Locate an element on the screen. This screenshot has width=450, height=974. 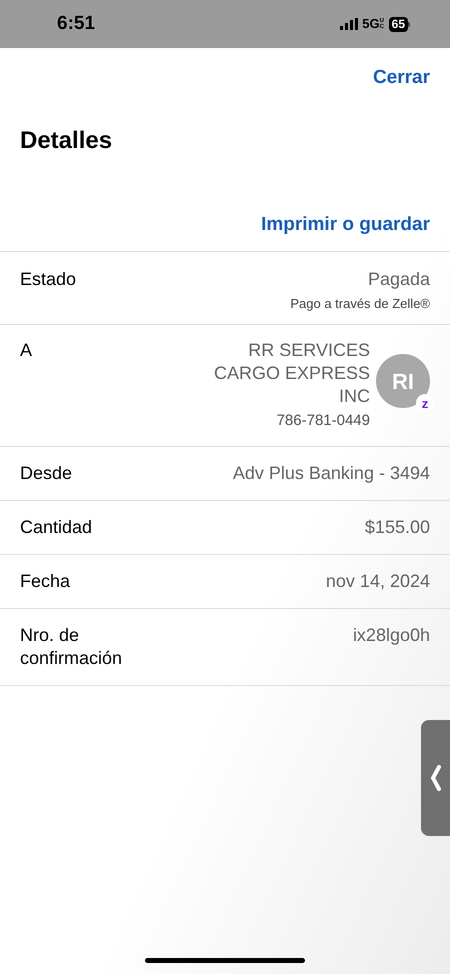
row-label: Fecha is located at coordinates (46, 581).